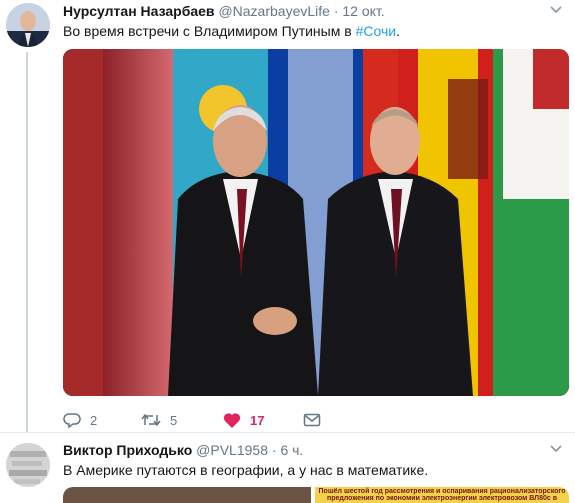 This screenshot has width=575, height=503. I want to click on reply-button: 2, so click(80, 420).